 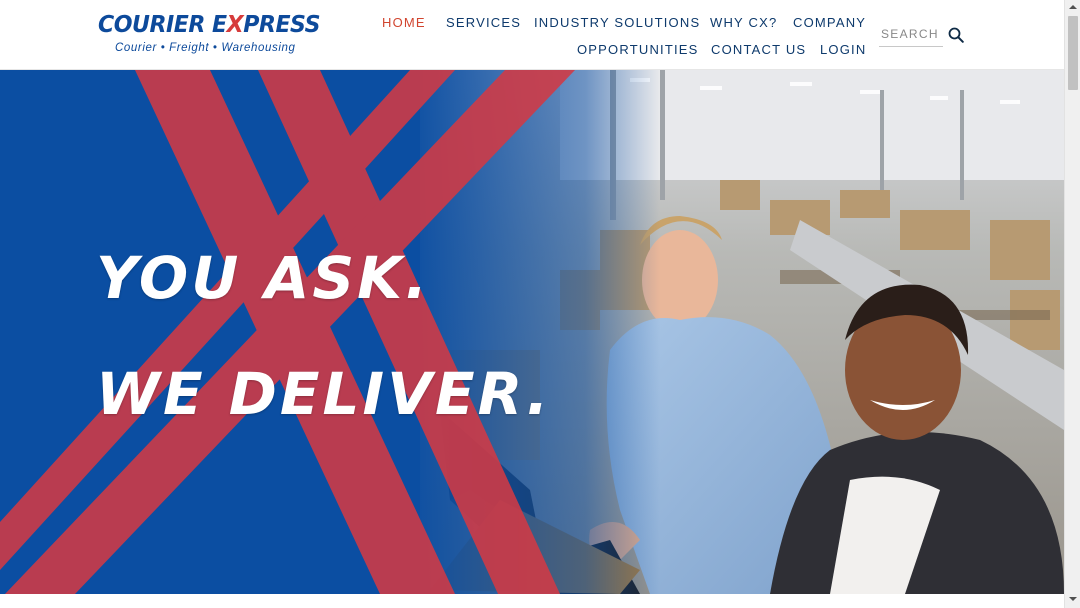 I want to click on logo-wordmark: COURIER EXPRESS, so click(x=209, y=25).